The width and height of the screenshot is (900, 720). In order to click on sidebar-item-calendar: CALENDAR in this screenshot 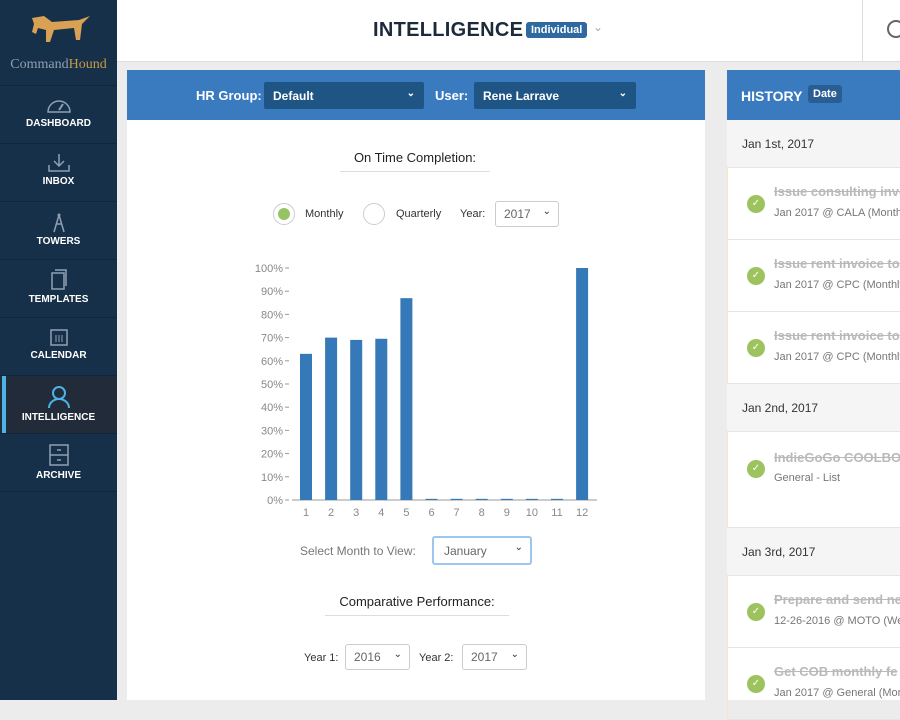, I will do `click(58, 347)`.